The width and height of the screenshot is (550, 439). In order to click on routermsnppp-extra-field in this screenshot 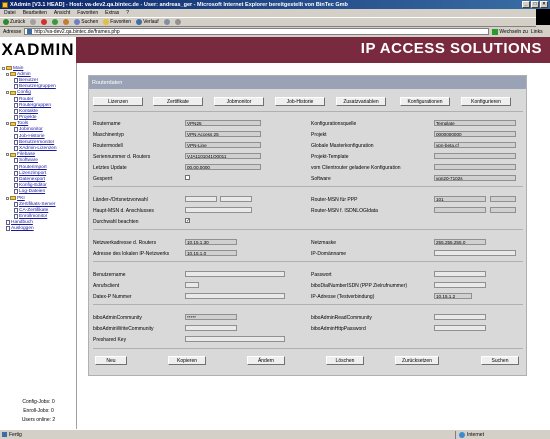, I will do `click(503, 199)`.